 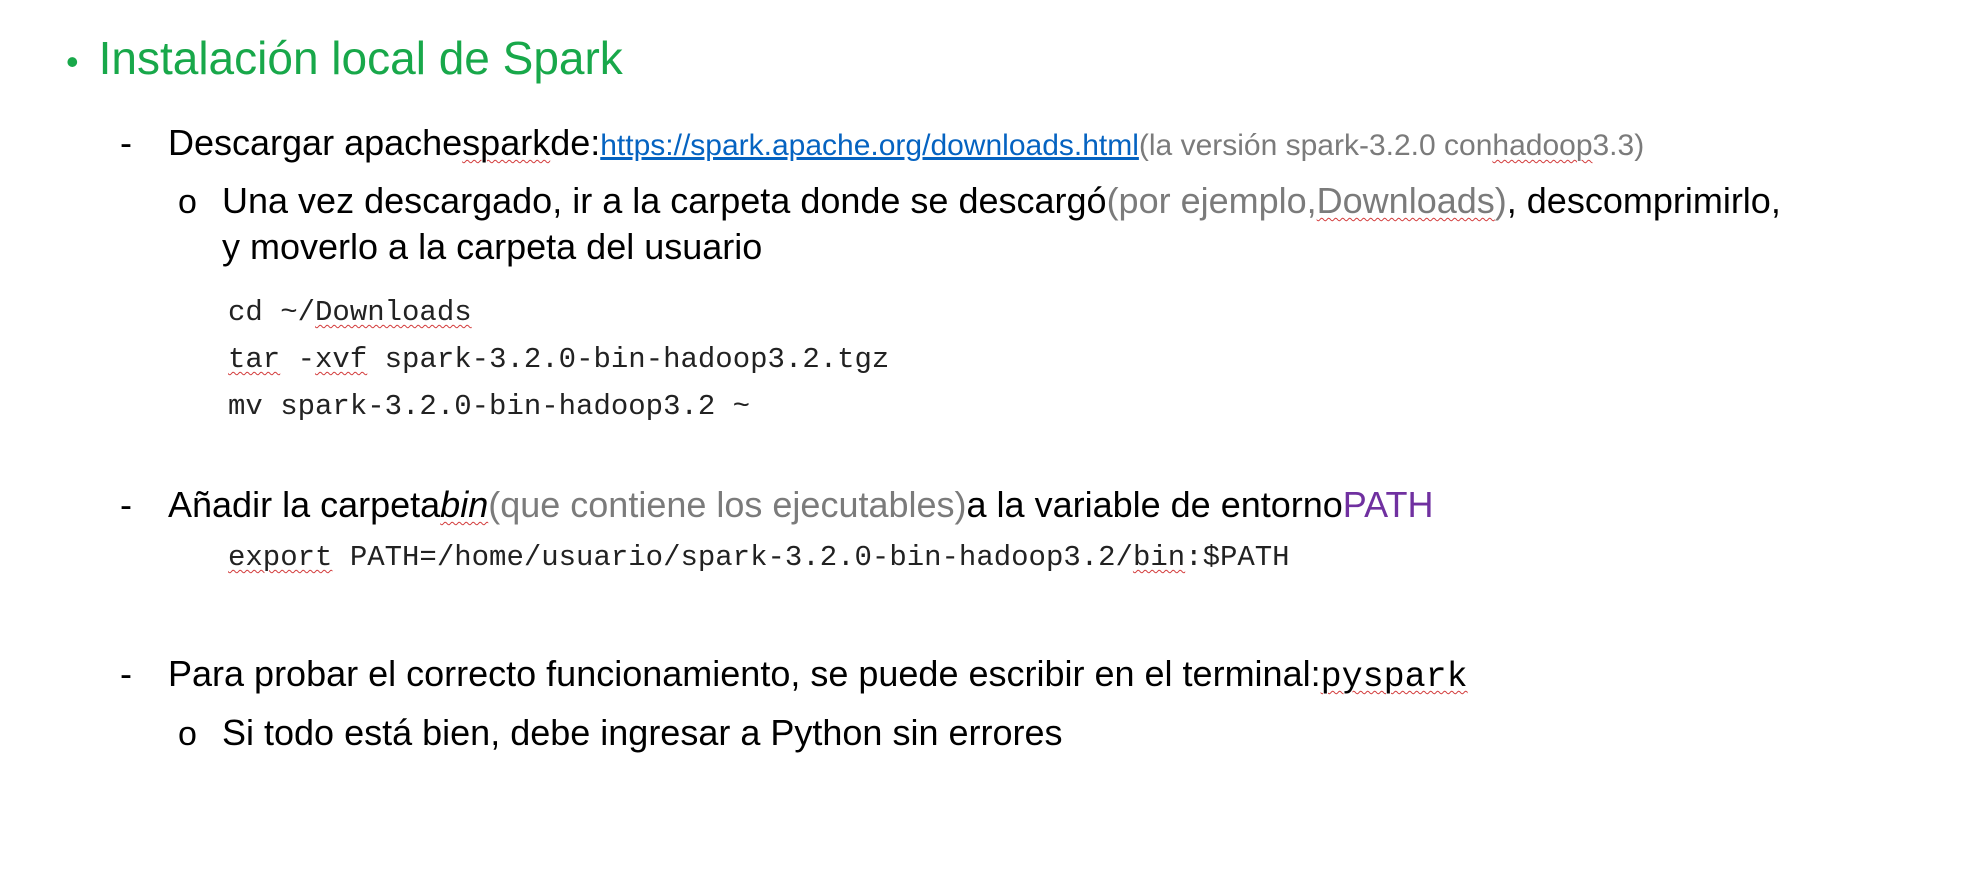 I want to click on section-1-sub-text-b: , descomprimirlo,, so click(x=1643, y=200).